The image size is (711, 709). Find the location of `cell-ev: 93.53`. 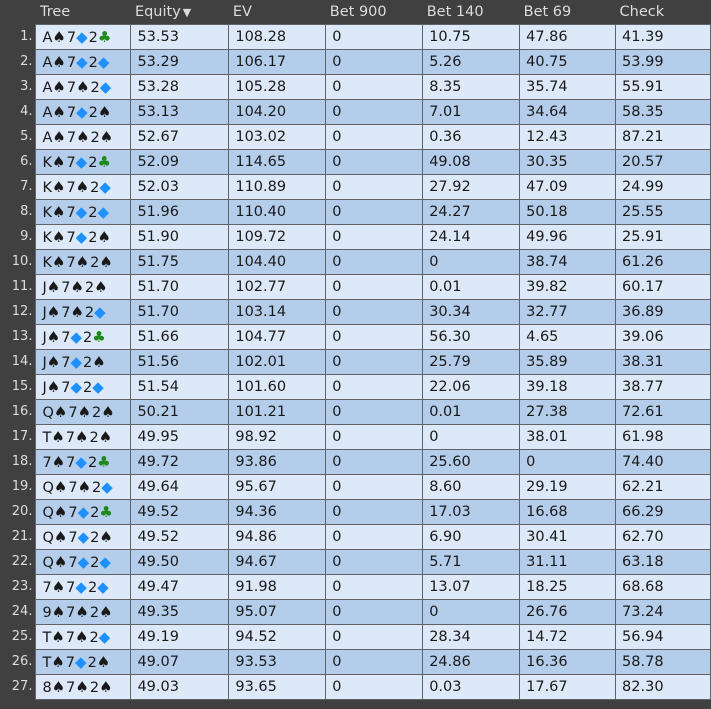

cell-ev: 93.53 is located at coordinates (277, 662).